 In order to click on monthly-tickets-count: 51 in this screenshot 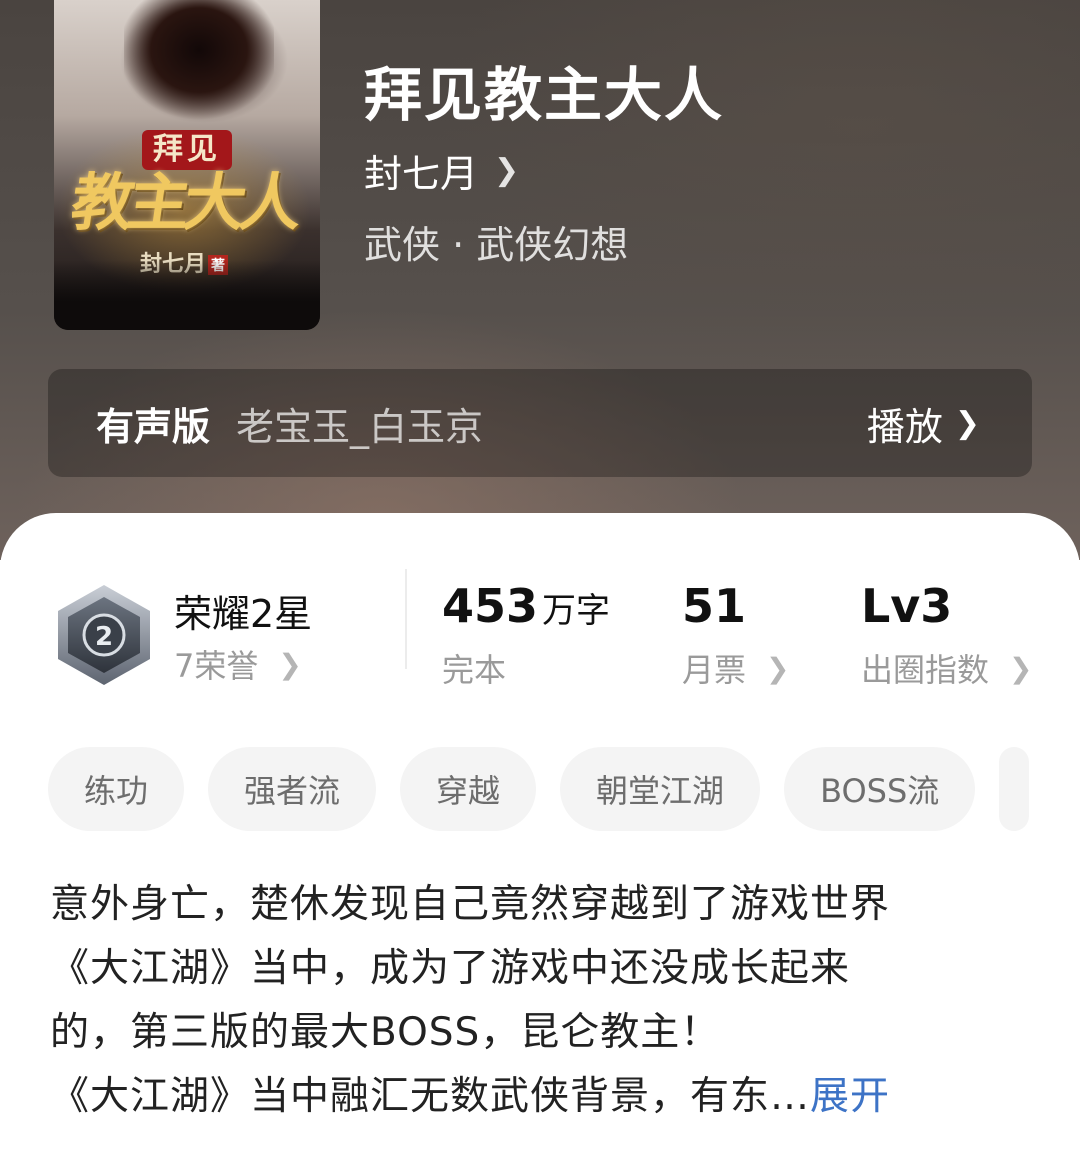, I will do `click(714, 606)`.